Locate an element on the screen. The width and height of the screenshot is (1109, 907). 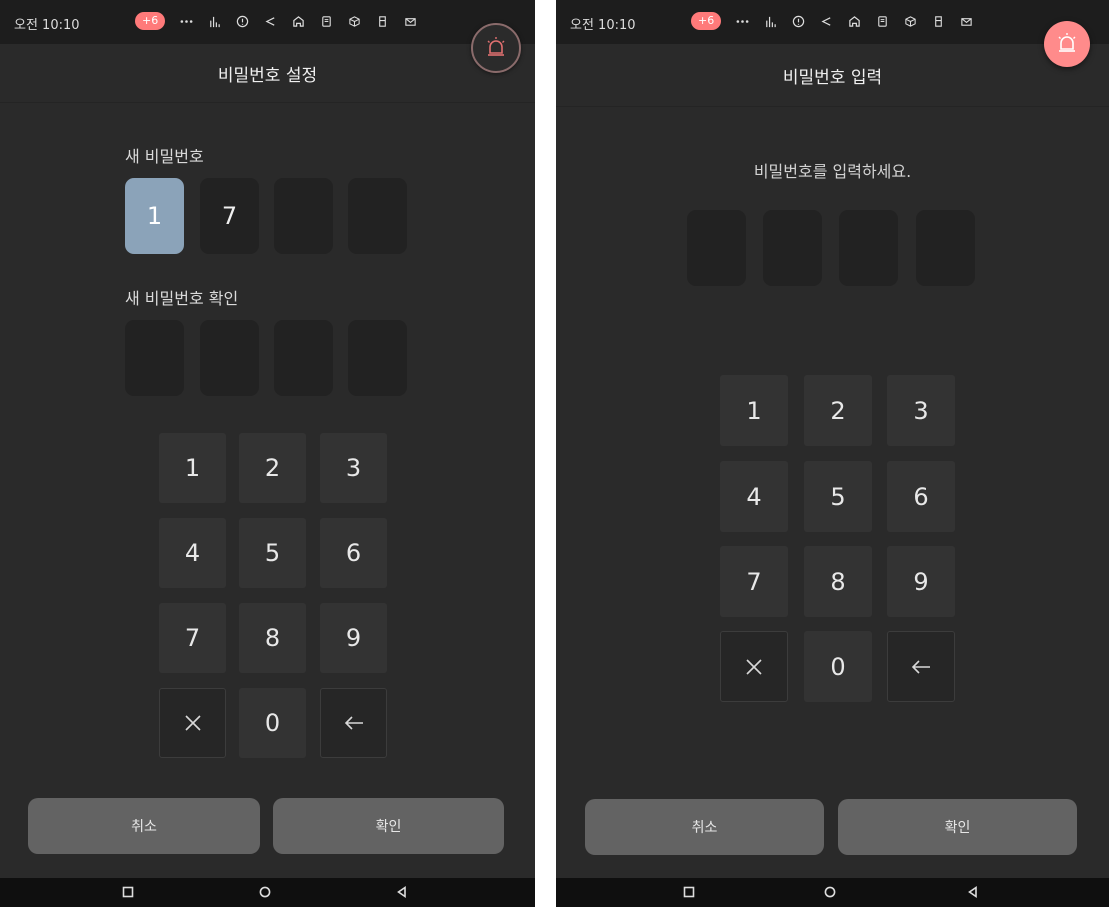
new-pin-digit-1: 1 is located at coordinates (154, 216).